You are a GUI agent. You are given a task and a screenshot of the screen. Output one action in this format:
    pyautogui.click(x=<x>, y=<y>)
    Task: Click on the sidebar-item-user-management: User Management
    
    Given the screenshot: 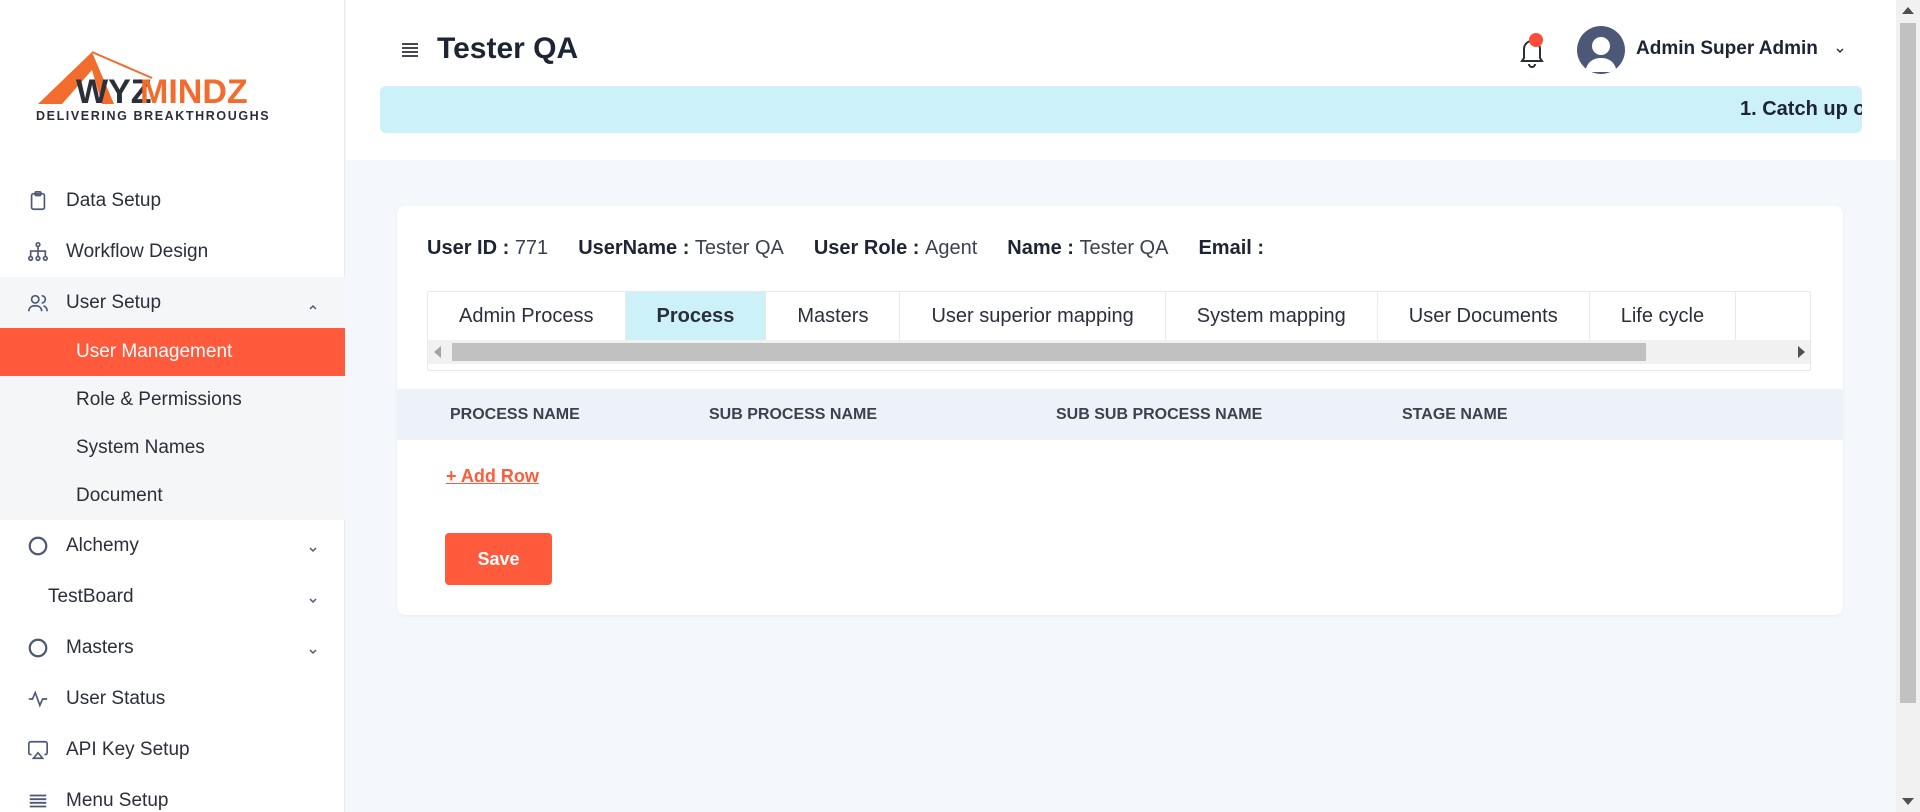 What is the action you would take?
    pyautogui.click(x=172, y=352)
    